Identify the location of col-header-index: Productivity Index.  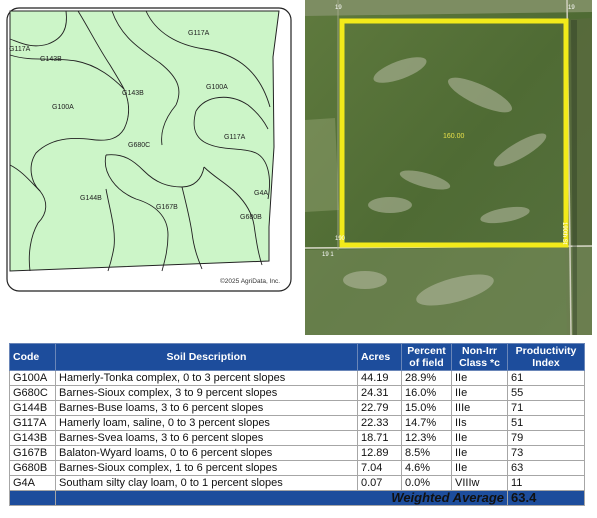
(546, 357).